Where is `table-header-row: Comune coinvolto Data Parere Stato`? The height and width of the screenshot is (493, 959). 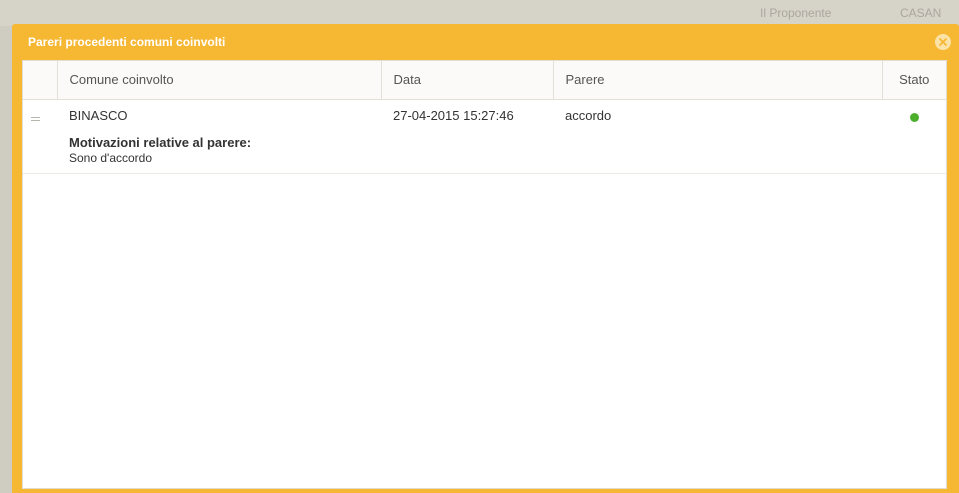
table-header-row: Comune coinvolto Data Parere Stato is located at coordinates (484, 80).